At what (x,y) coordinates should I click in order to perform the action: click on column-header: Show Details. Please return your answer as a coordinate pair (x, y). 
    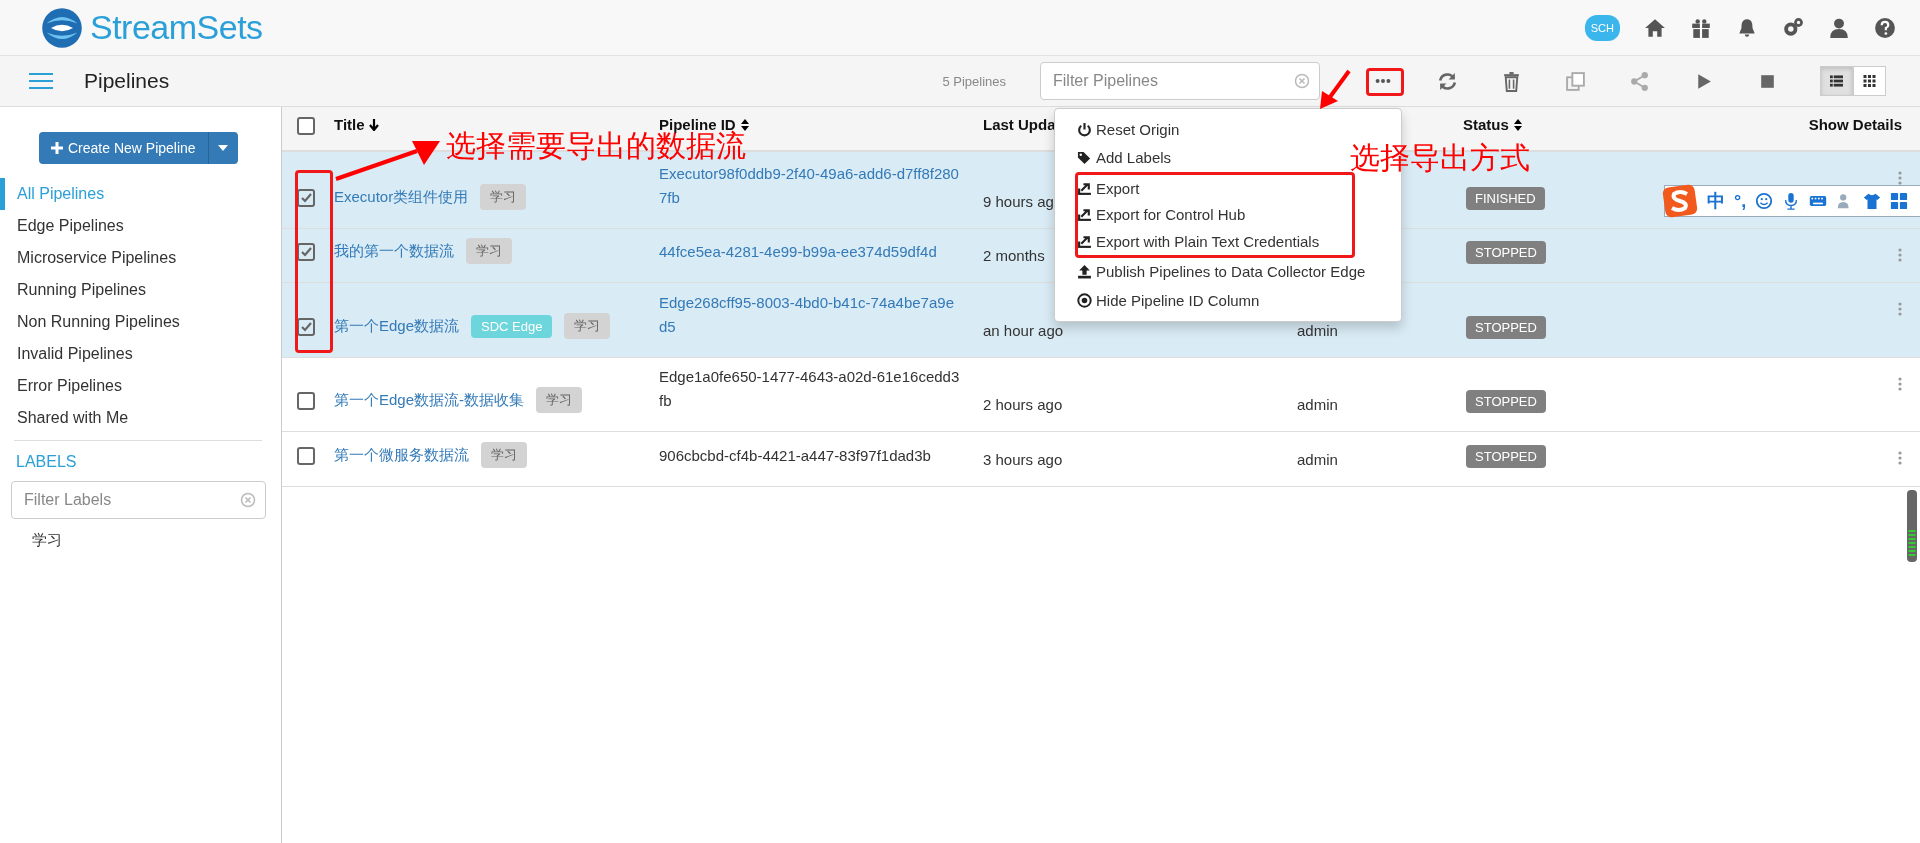
    Looking at the image, I should click on (1855, 125).